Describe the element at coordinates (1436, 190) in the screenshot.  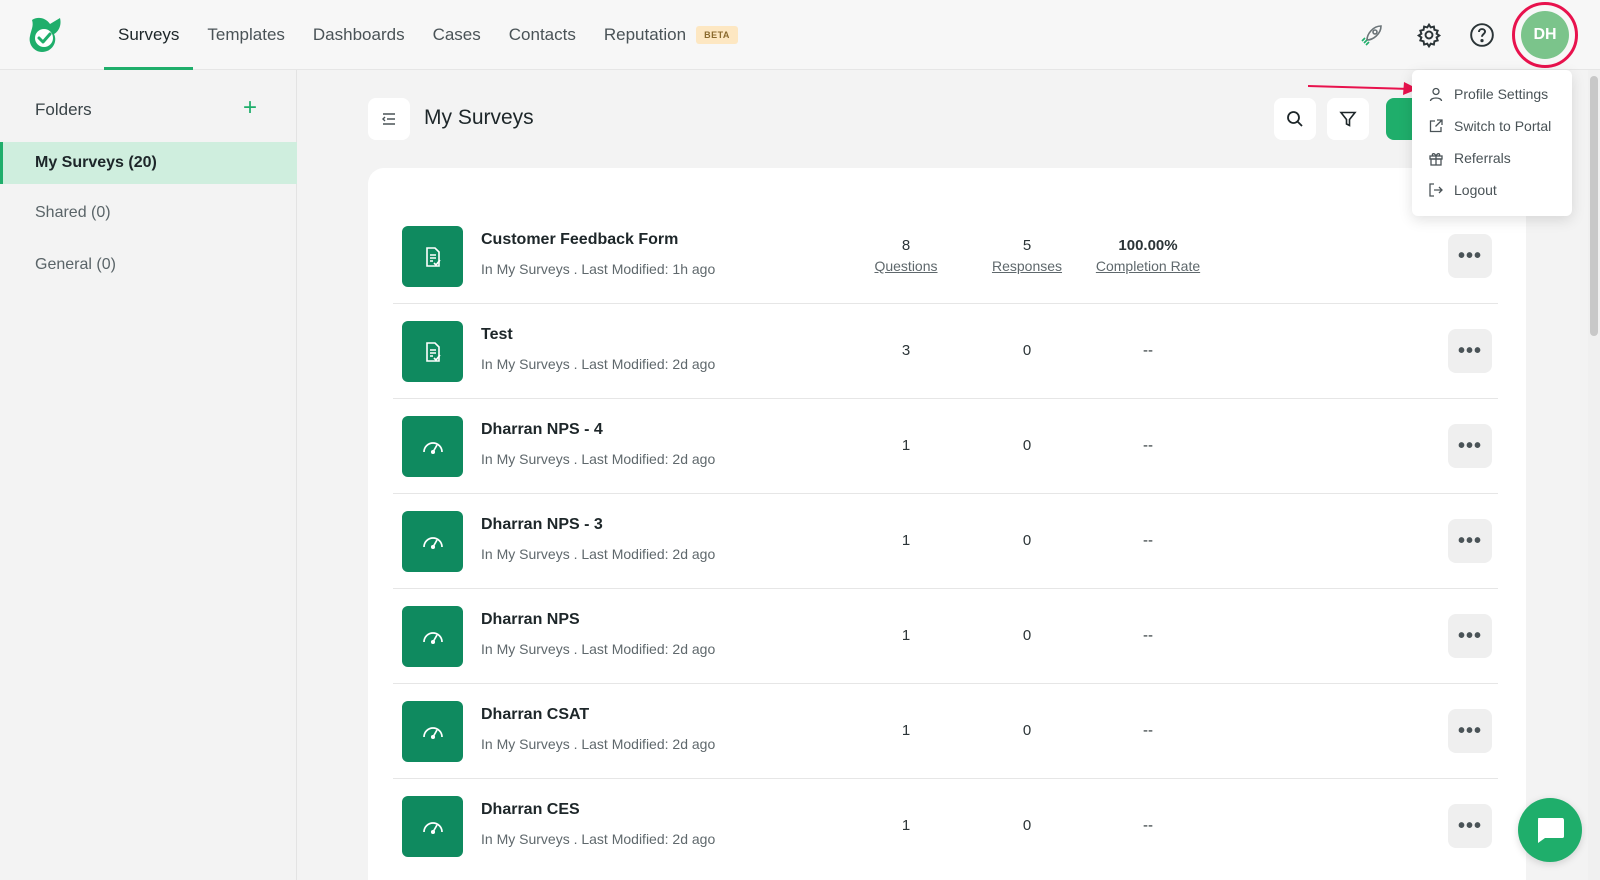
I see `logout-icon` at that location.